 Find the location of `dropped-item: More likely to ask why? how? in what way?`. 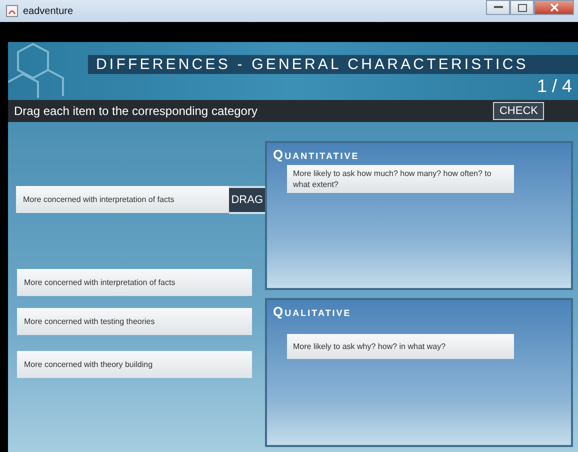

dropped-item: More likely to ask why? how? in what way? is located at coordinates (400, 346).